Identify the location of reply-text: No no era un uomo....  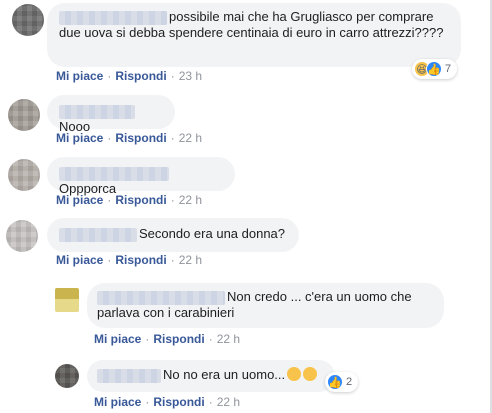
(224, 374).